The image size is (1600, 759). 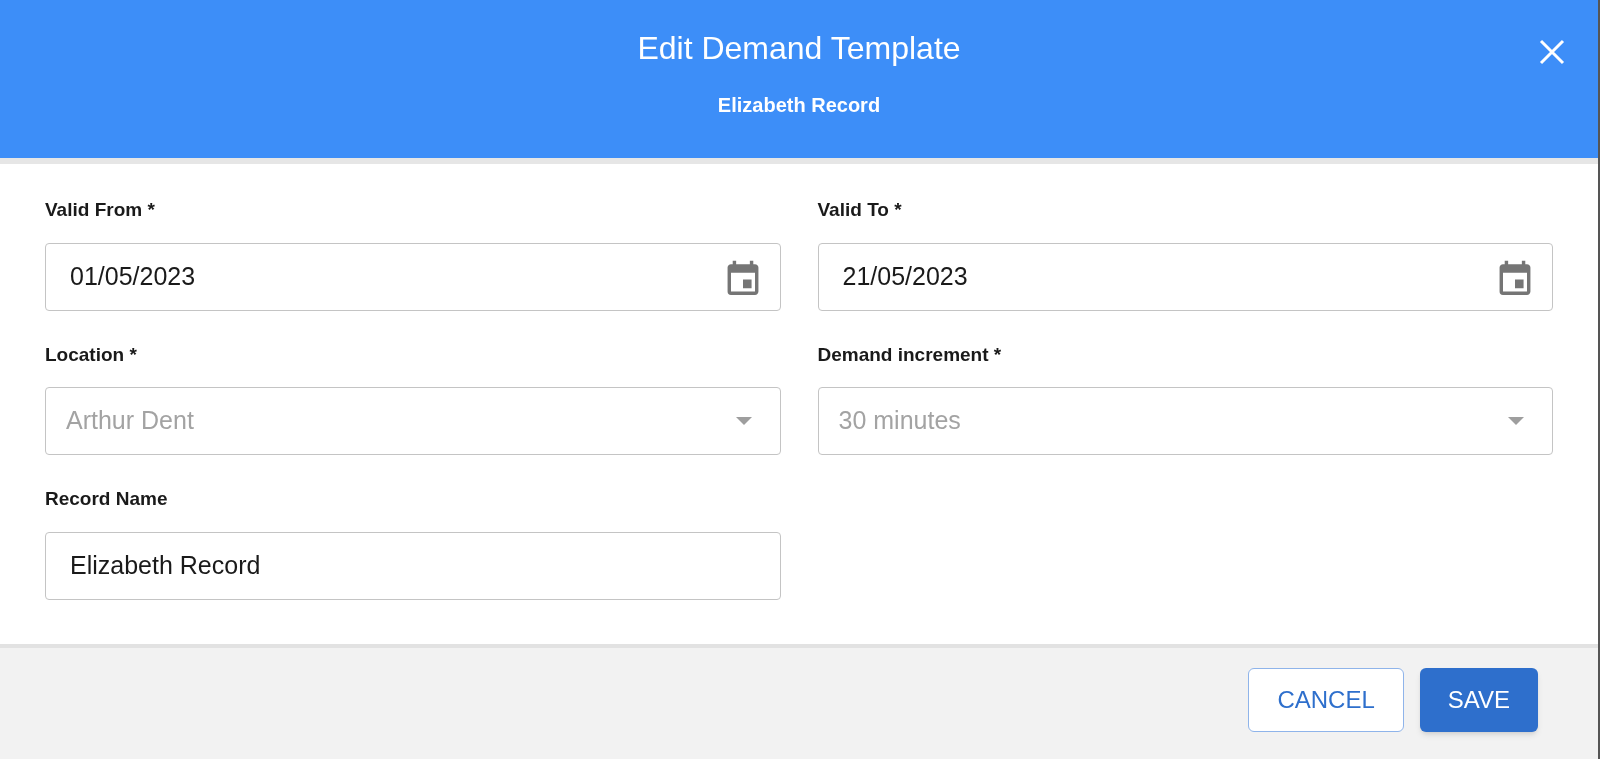 What do you see at coordinates (1552, 52) in the screenshot?
I see `close-icon` at bounding box center [1552, 52].